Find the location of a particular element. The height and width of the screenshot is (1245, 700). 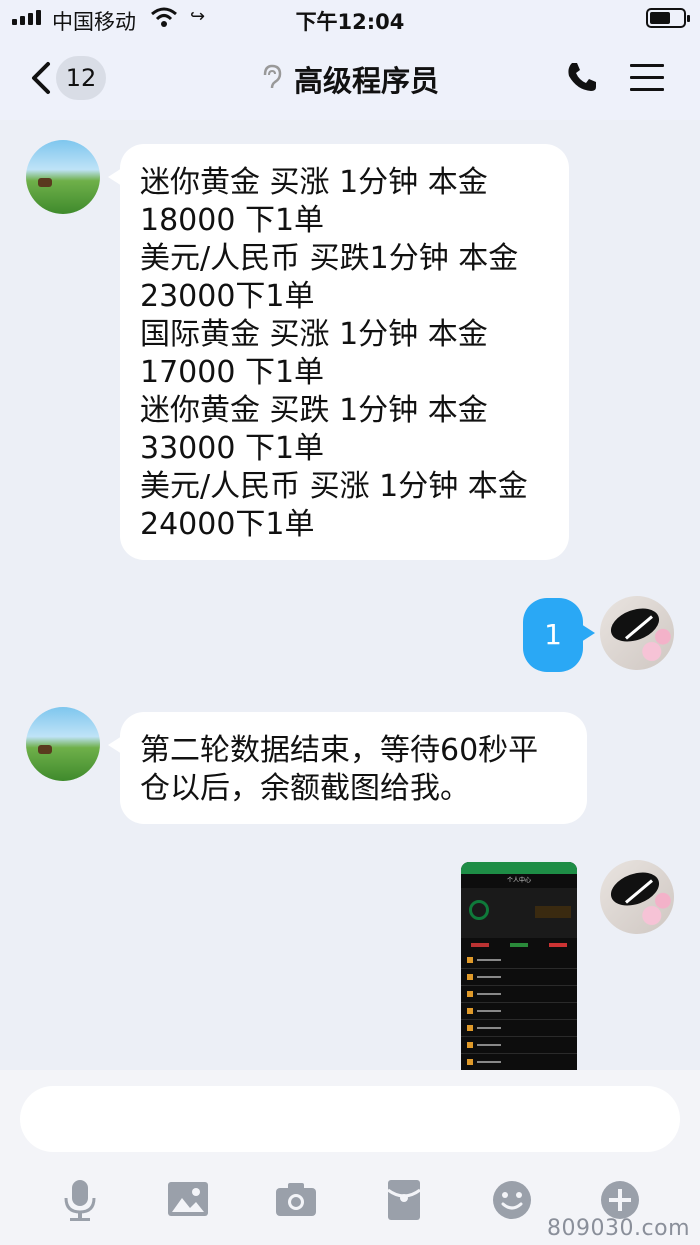

message-line: 美元/人民币 买跌1分钟 本金 is located at coordinates (329, 258).